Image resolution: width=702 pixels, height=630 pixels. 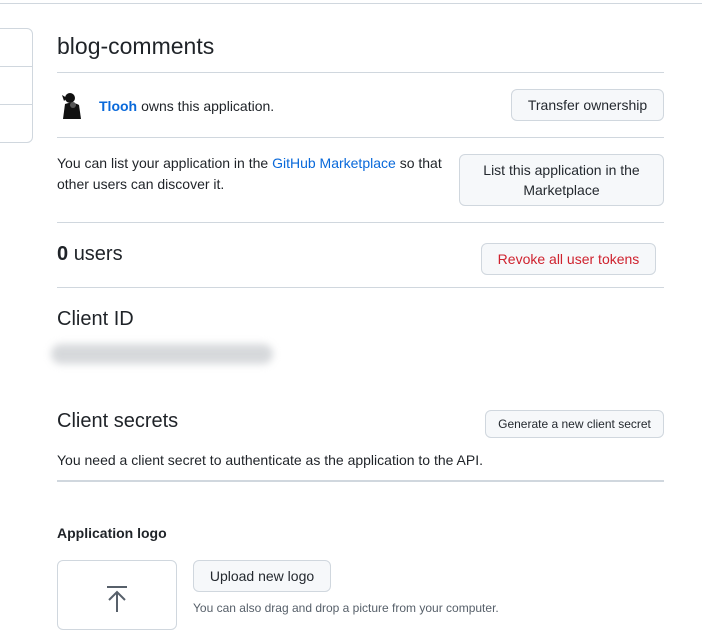 I want to click on list-in-marketplace-button: List this application in the Marketplace, so click(x=561, y=180).